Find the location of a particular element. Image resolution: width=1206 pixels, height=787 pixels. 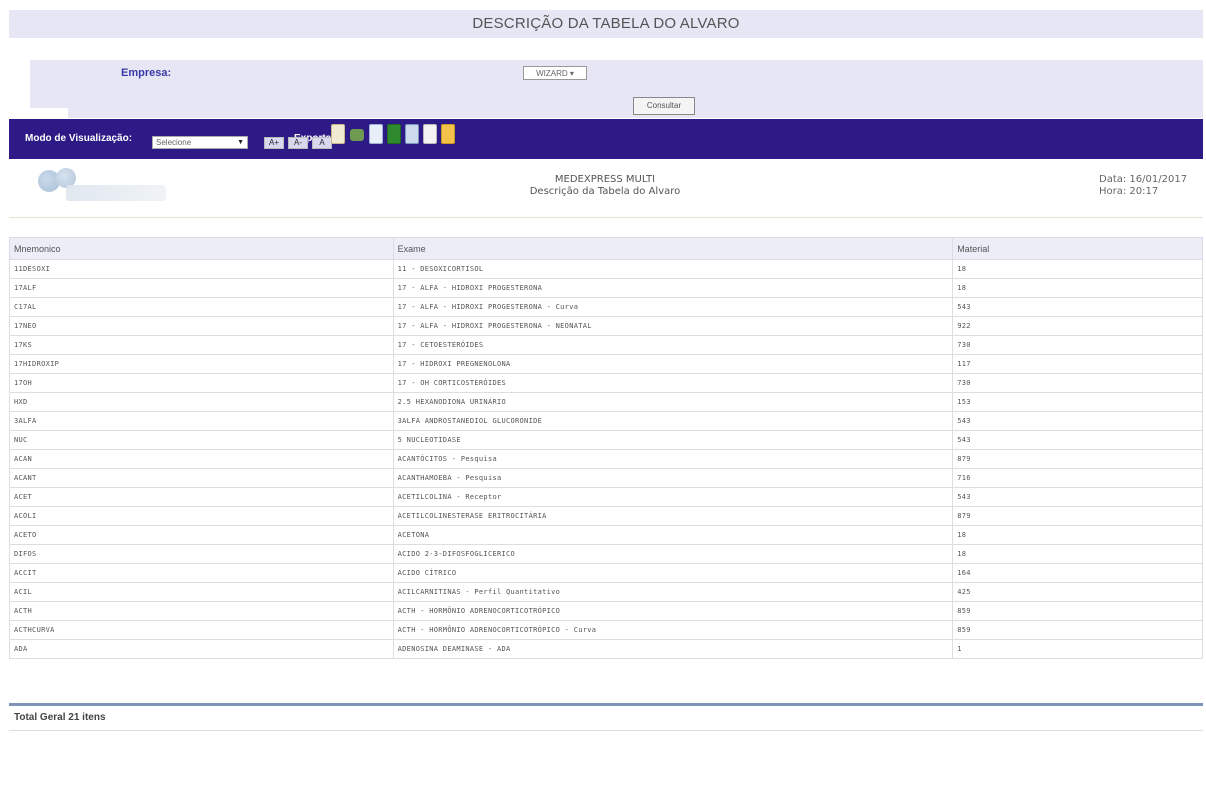

cell-mnemonico: HXD is located at coordinates (201, 402).